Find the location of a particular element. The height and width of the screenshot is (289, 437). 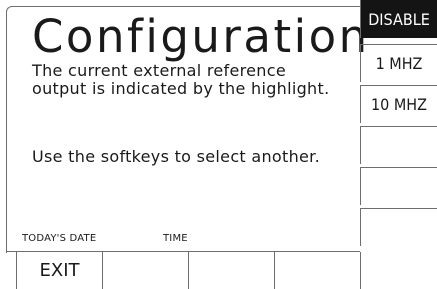

bottom-softkey-row: EXIT is located at coordinates (226, 270).